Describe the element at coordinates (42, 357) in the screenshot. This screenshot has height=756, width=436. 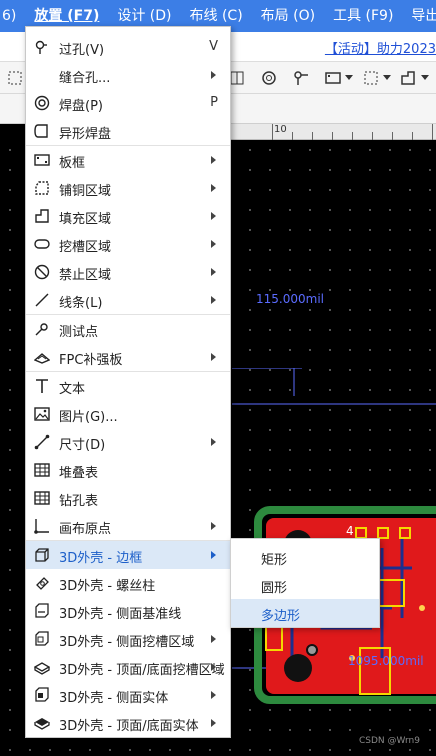
I see `fpc-stiffener-icon` at that location.